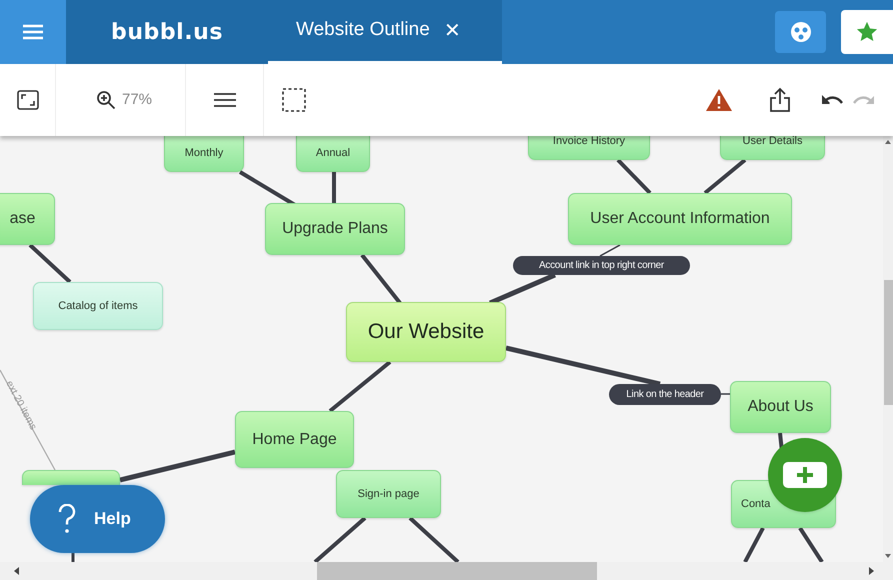 This screenshot has height=580, width=893. What do you see at coordinates (335, 229) in the screenshot?
I see `mindmap-node: Upgrade Plans` at bounding box center [335, 229].